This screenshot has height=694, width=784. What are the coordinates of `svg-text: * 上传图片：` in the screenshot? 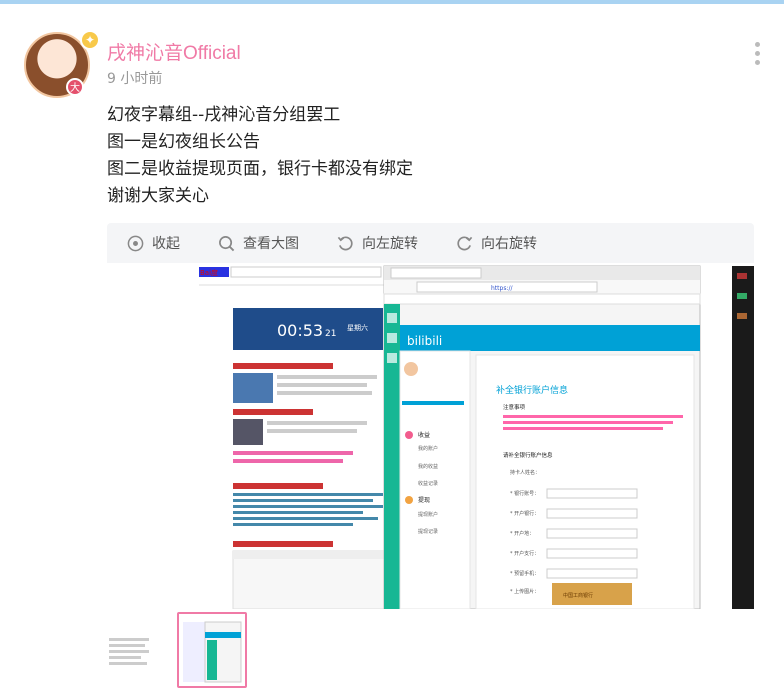 It's located at (524, 591).